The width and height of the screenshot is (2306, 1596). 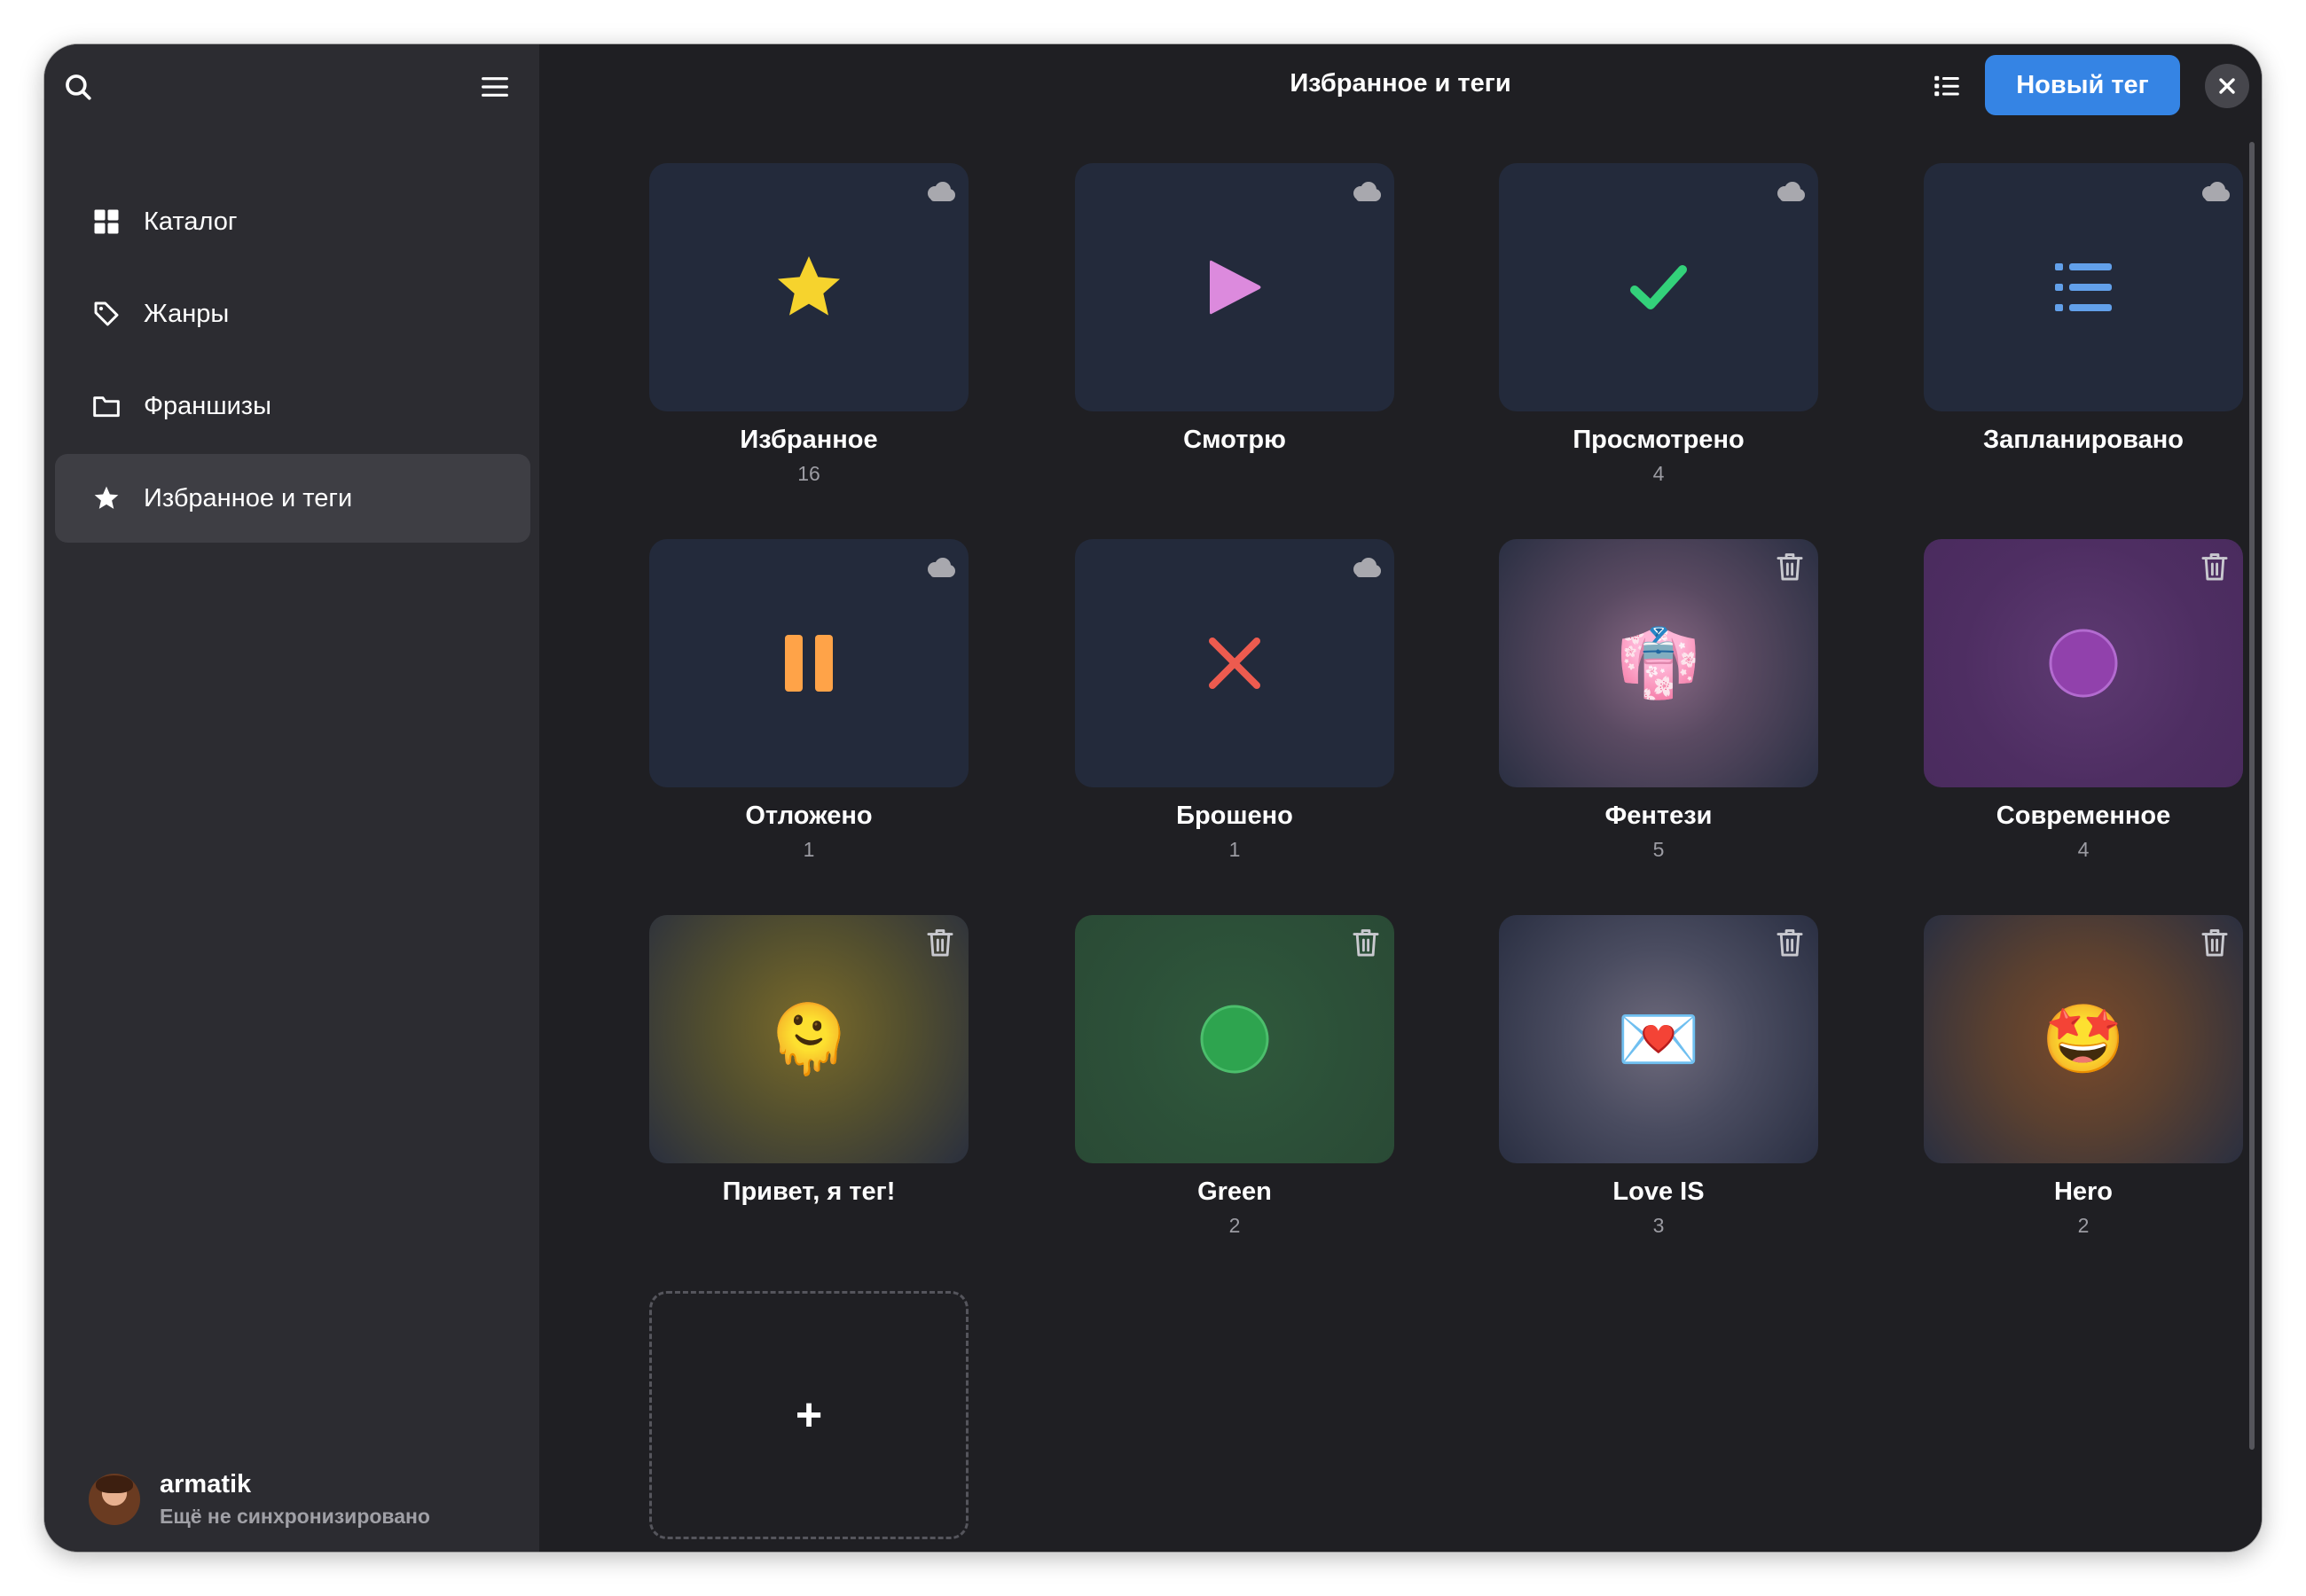 I want to click on tag-card-planned, so click(x=2083, y=287).